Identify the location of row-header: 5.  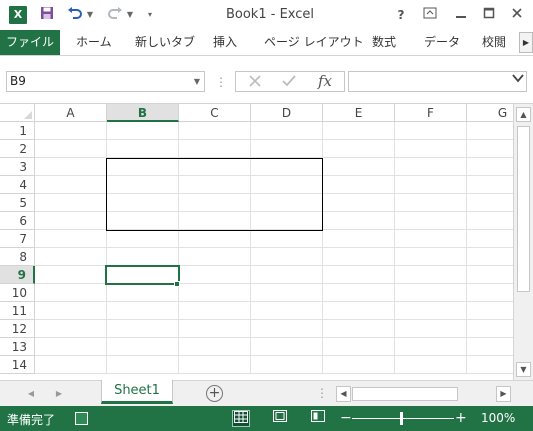
(17, 203).